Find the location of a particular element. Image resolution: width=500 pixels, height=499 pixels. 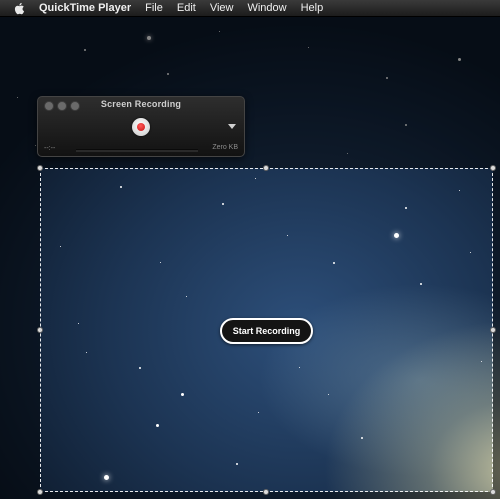

apple-icon is located at coordinates (19, 8).